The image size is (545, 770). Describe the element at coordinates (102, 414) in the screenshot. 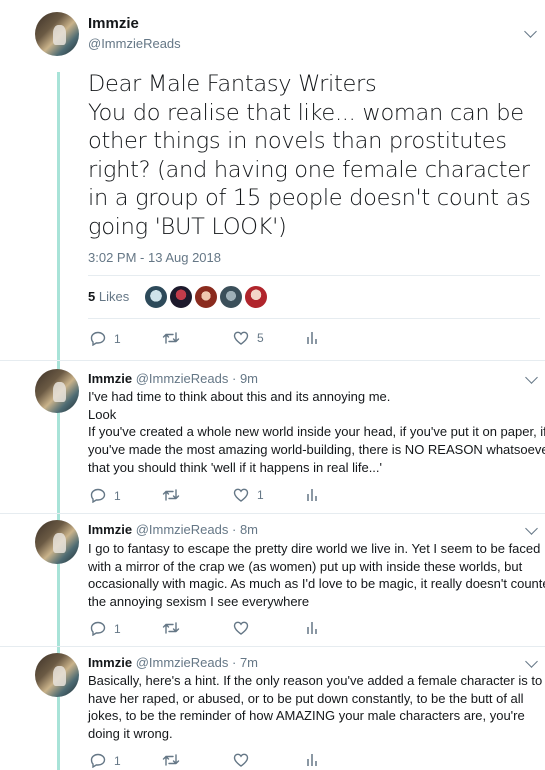

I see `tweet-text-line: Look` at that location.